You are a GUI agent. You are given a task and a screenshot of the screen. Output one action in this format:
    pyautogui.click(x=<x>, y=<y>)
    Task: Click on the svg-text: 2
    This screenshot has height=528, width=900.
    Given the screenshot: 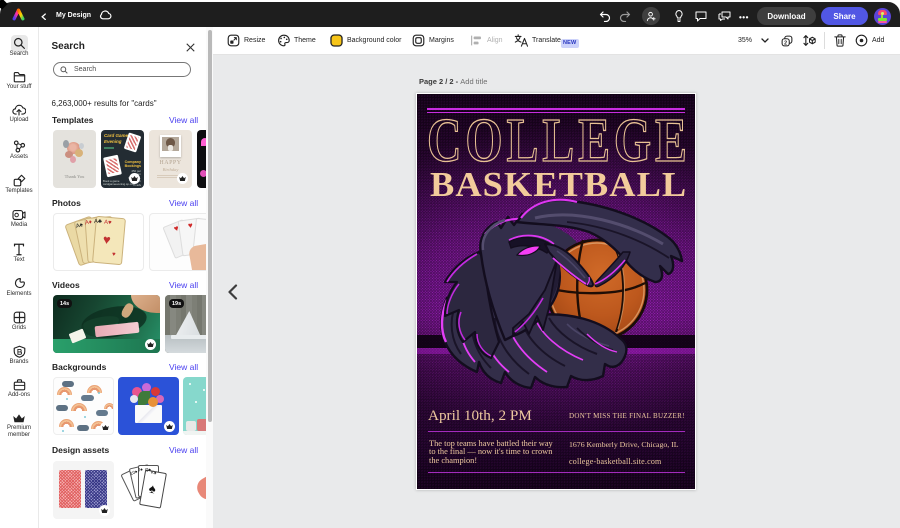 What is the action you would take?
    pyautogui.click(x=785, y=43)
    